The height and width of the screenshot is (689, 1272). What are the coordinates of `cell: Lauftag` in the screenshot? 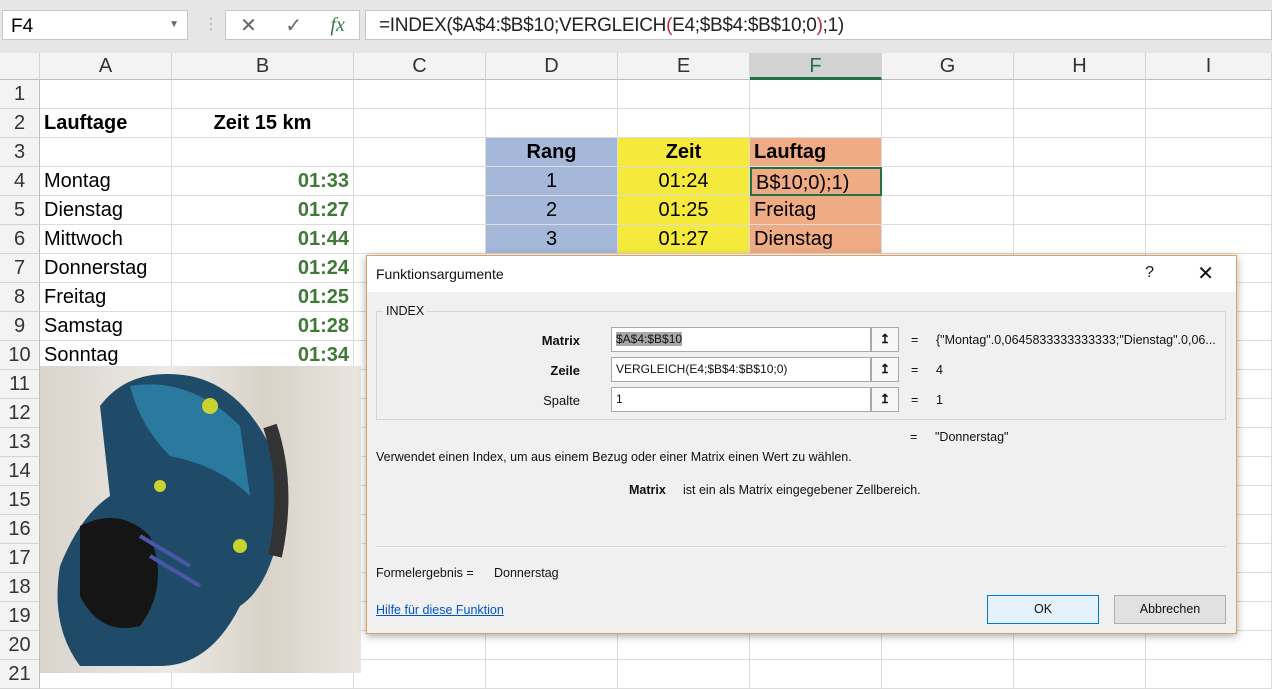 It's located at (816, 152).